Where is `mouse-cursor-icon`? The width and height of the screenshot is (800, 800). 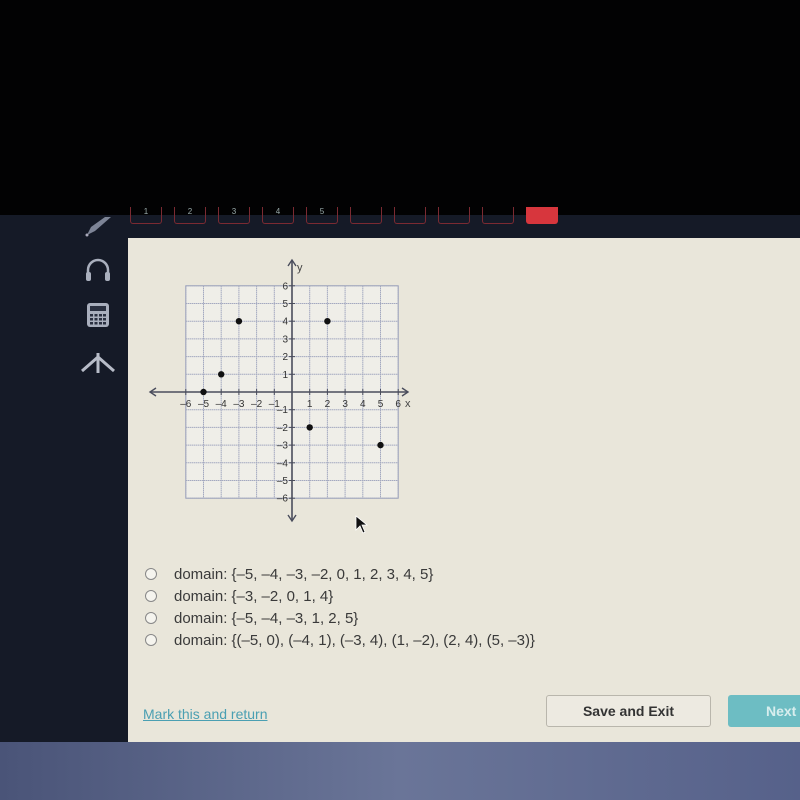
mouse-cursor-icon is located at coordinates (362, 524).